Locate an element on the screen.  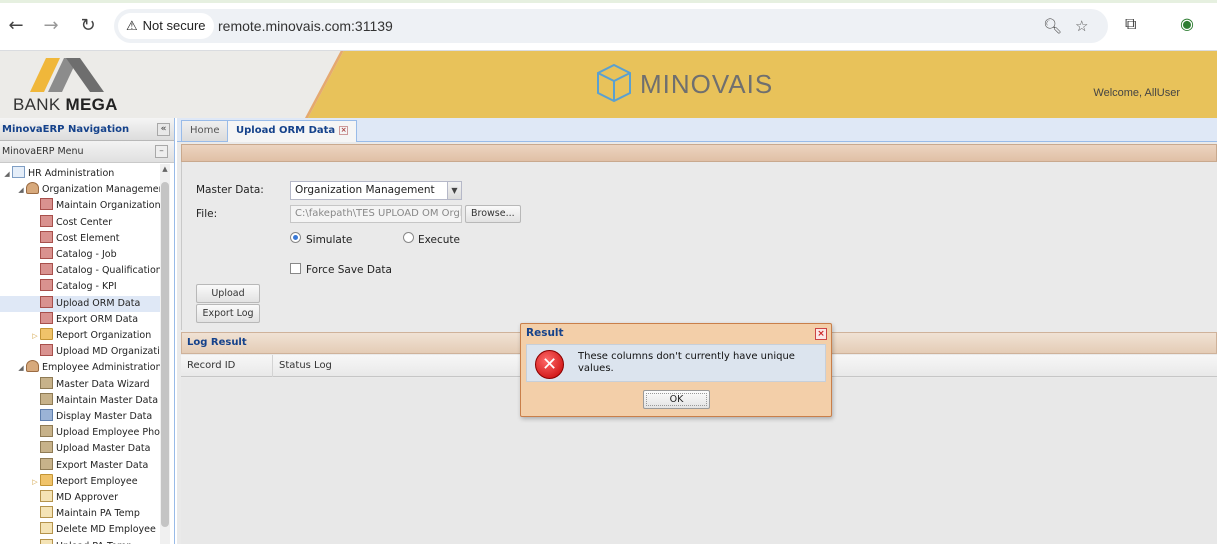
tree-item: Upload ORM Data is located at coordinates (80, 303).